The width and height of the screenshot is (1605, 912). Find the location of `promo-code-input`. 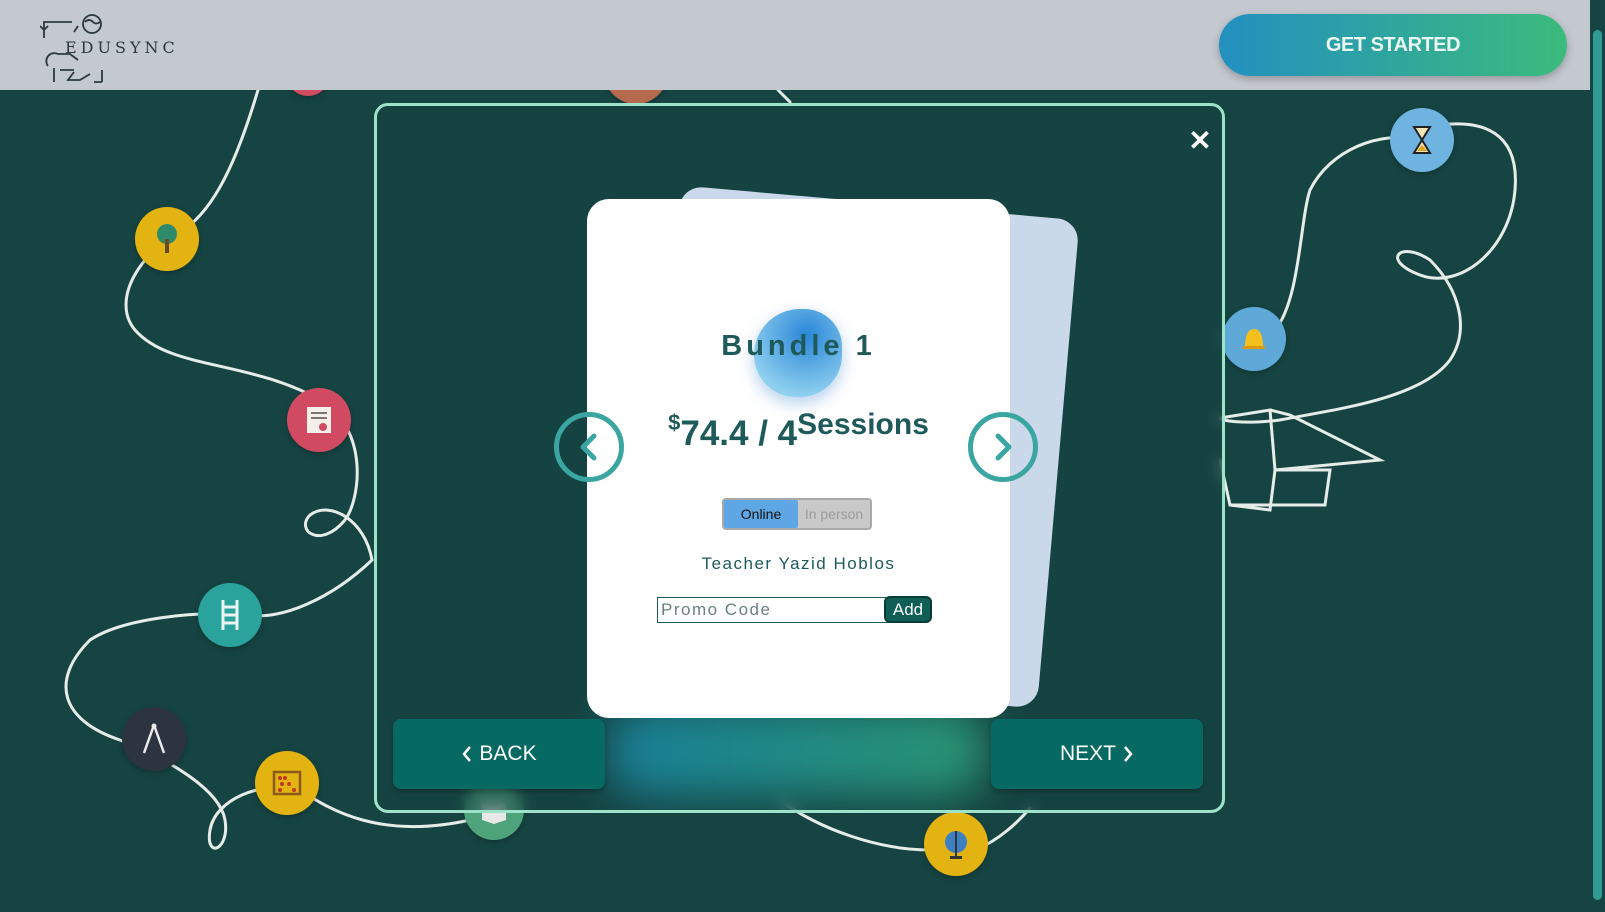

promo-code-input is located at coordinates (773, 610).